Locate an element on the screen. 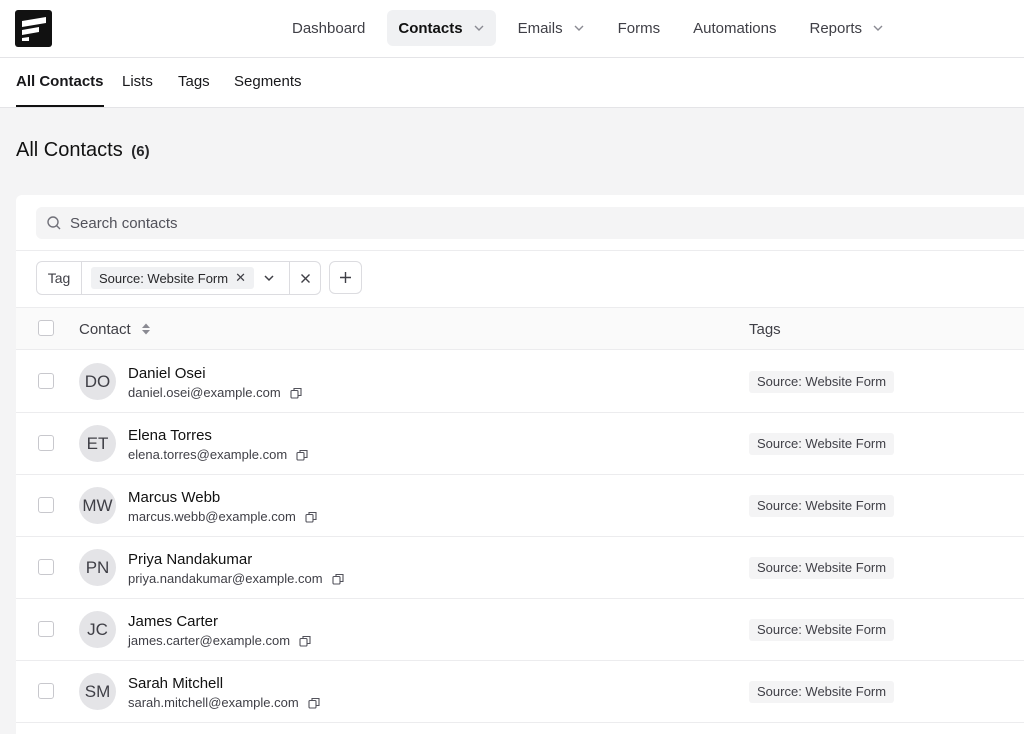 The width and height of the screenshot is (1024, 734). contact-email-wrap: james.carter@example.com is located at coordinates (219, 640).